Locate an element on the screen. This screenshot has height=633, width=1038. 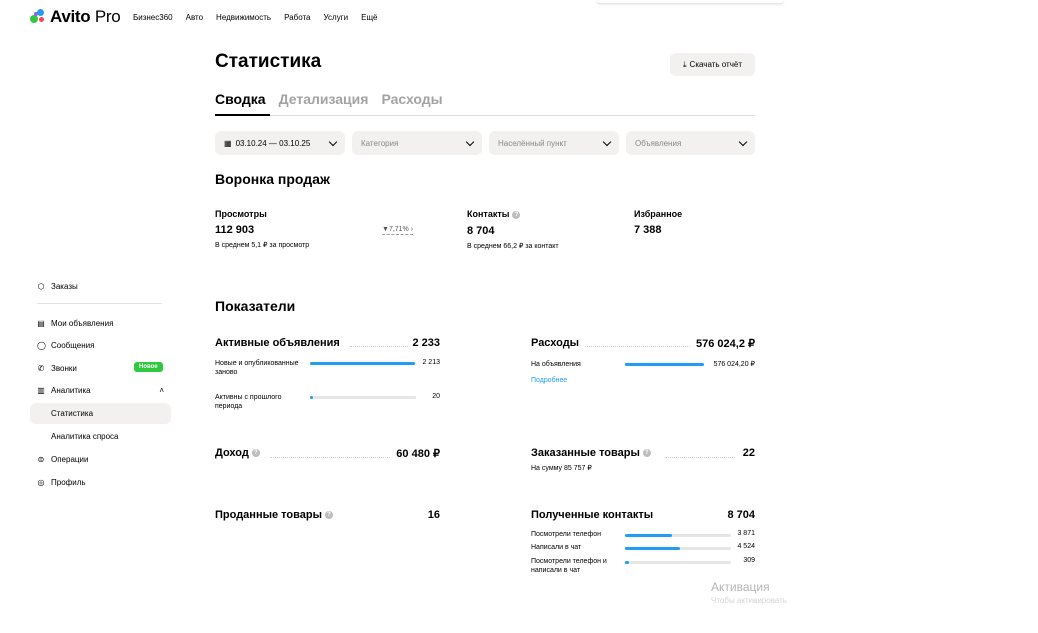
logo-dots-icon is located at coordinates (38, 17).